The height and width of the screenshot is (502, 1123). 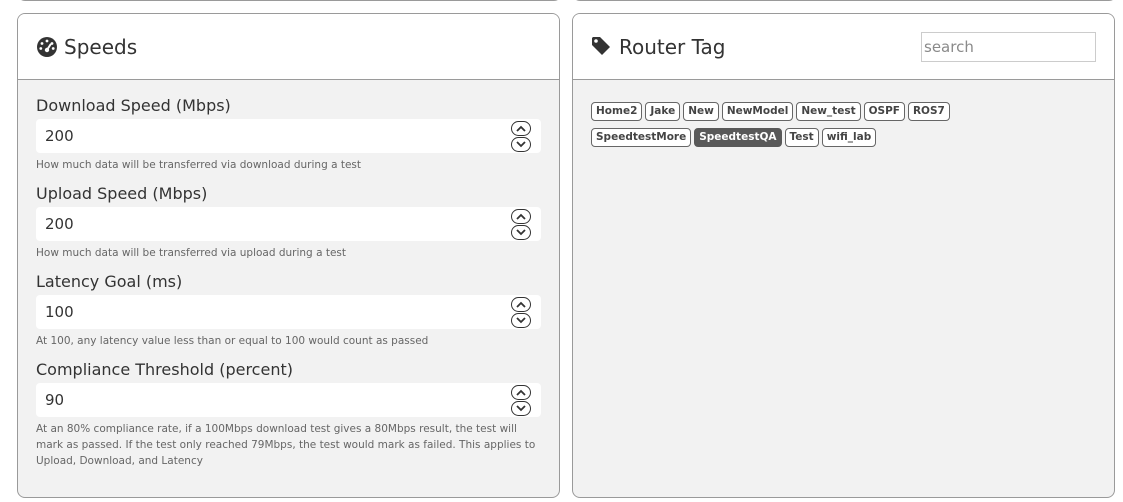 What do you see at coordinates (843, 47) in the screenshot?
I see `router-tag-header: Router Tag` at bounding box center [843, 47].